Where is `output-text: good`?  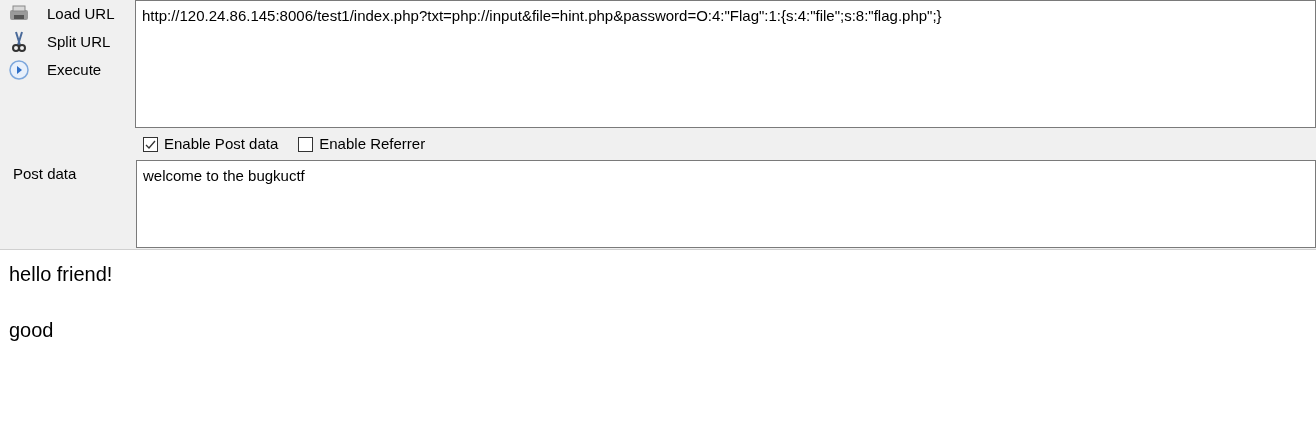 output-text: good is located at coordinates (32, 330).